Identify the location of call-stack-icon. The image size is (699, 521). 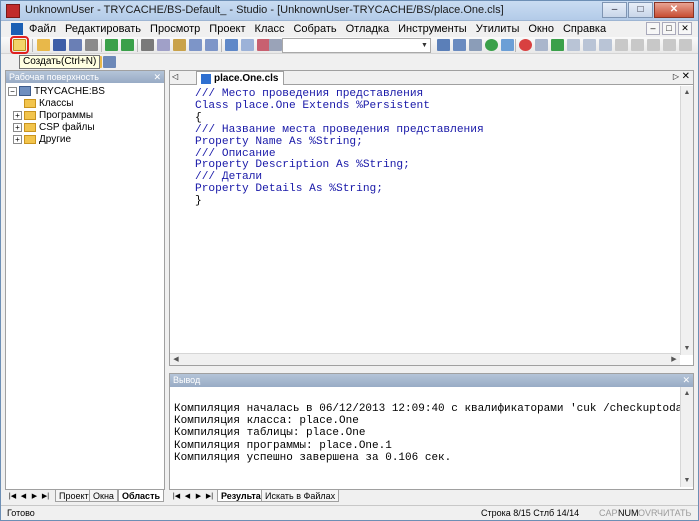
(653, 45).